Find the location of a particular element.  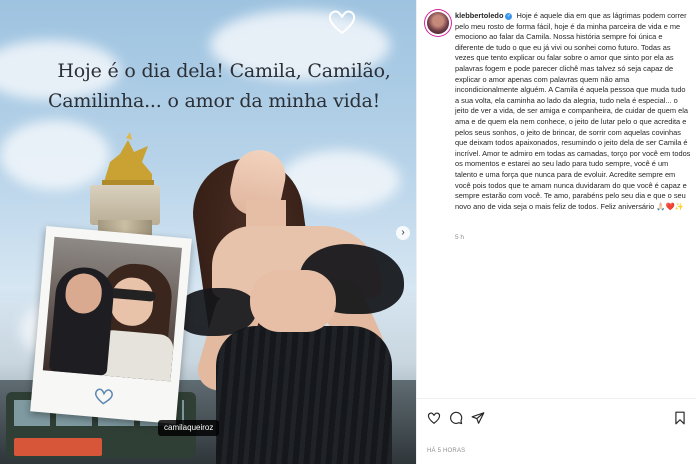

bus-sign is located at coordinates (58, 447).